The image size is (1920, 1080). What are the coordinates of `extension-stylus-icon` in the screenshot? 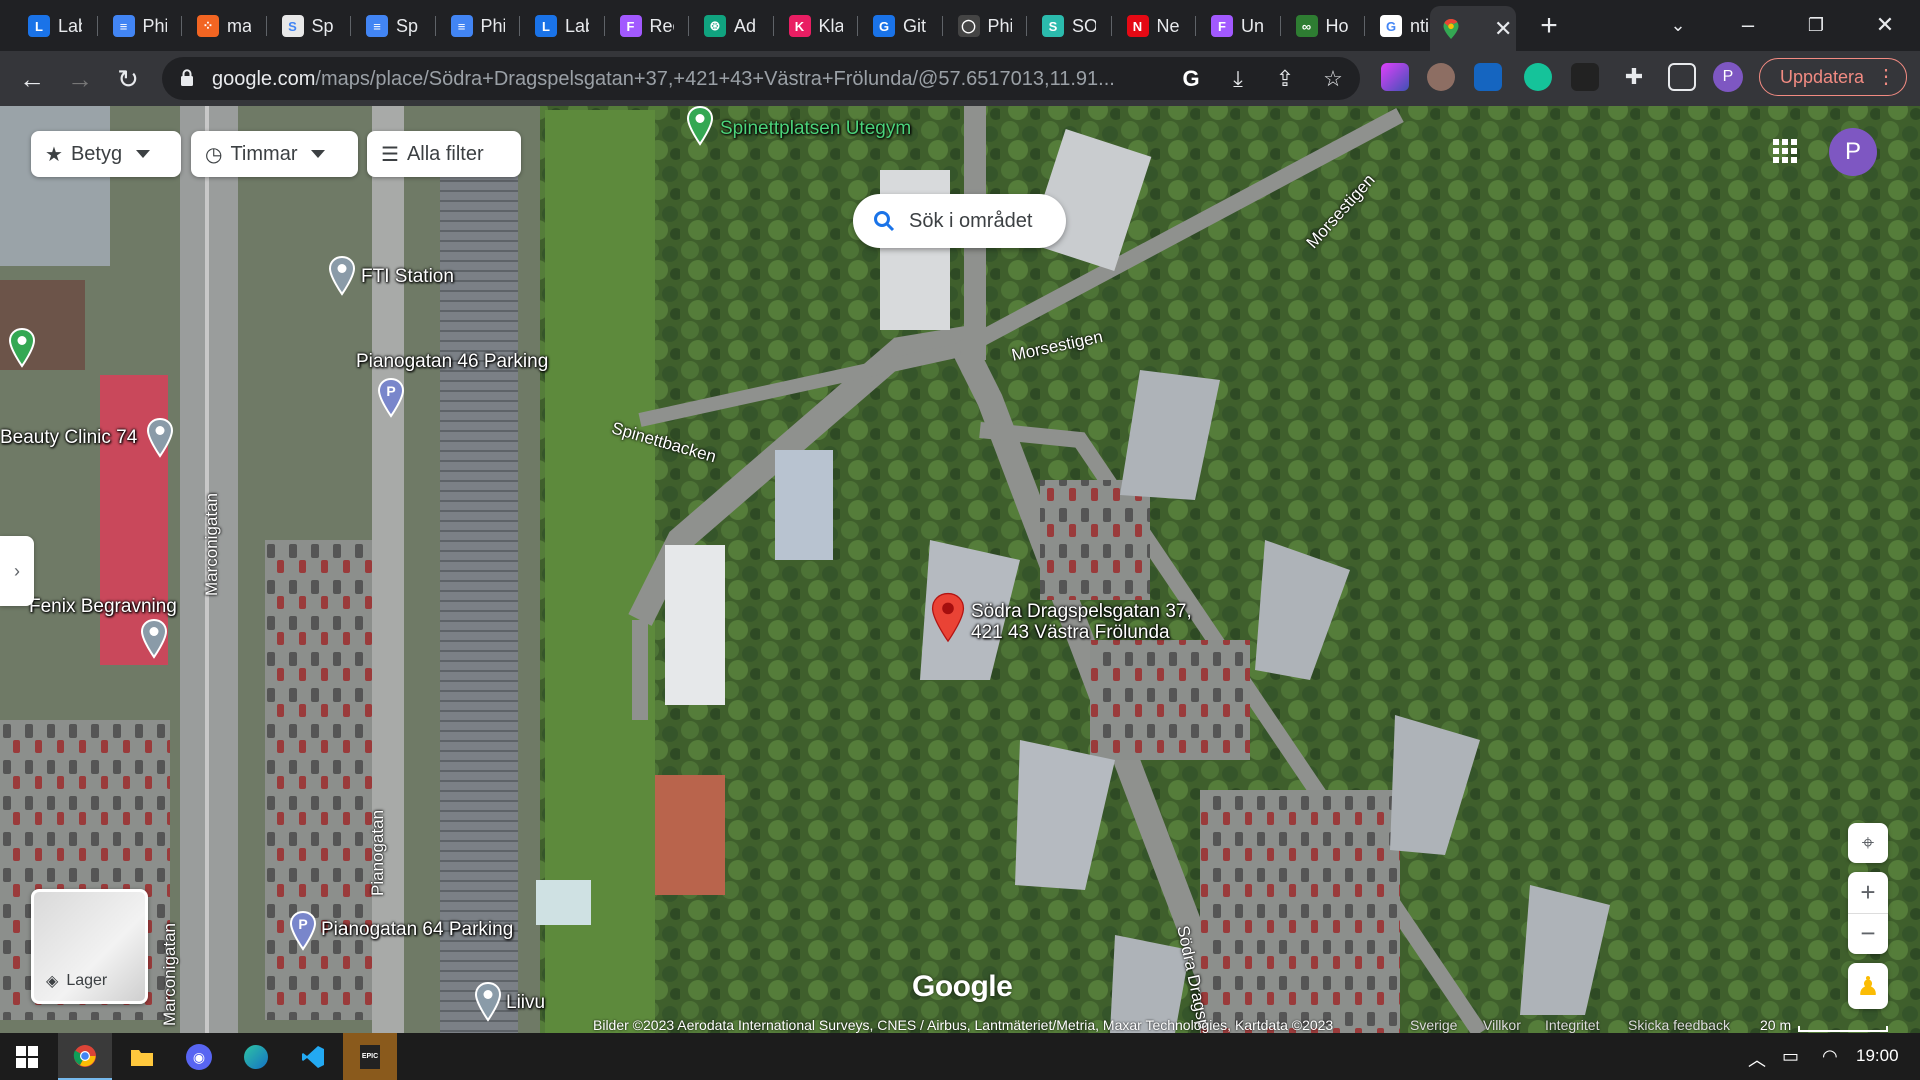 It's located at (1395, 77).